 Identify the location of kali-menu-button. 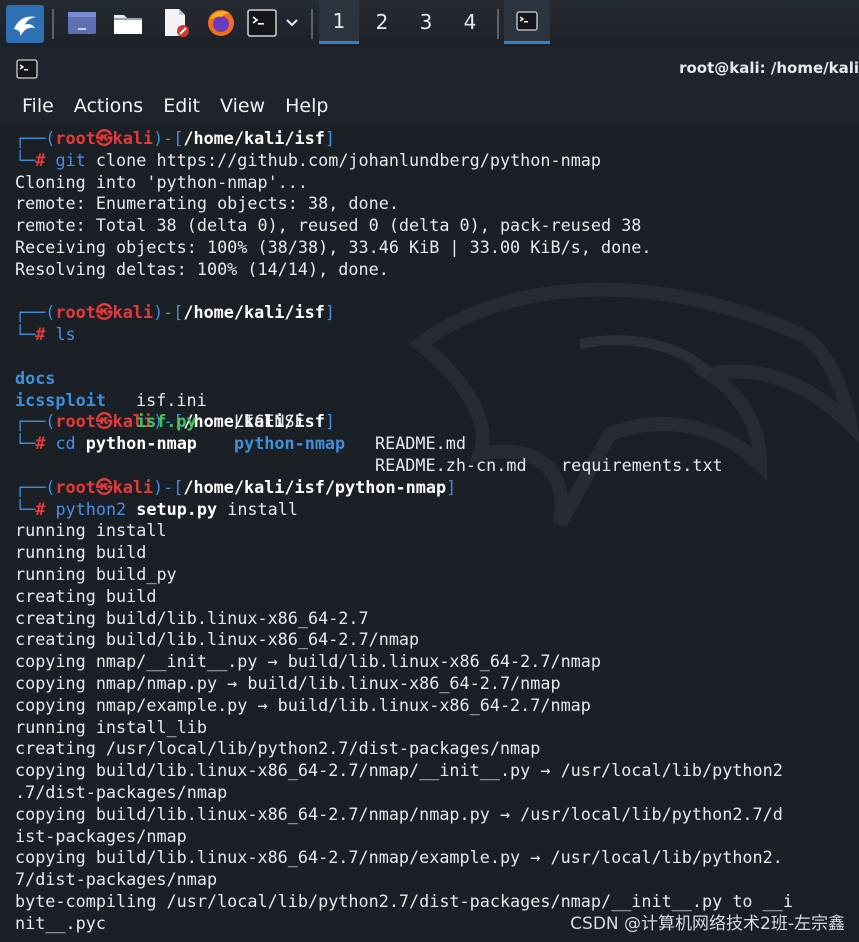
(25, 24).